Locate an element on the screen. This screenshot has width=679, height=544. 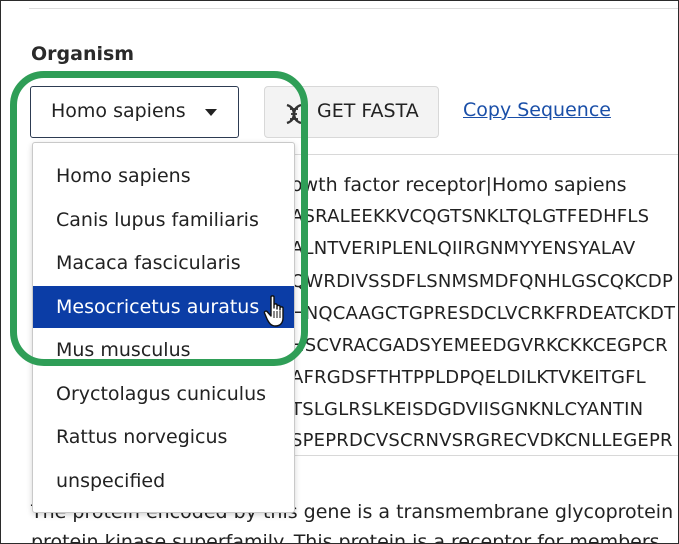
dna-icon is located at coordinates (294, 114).